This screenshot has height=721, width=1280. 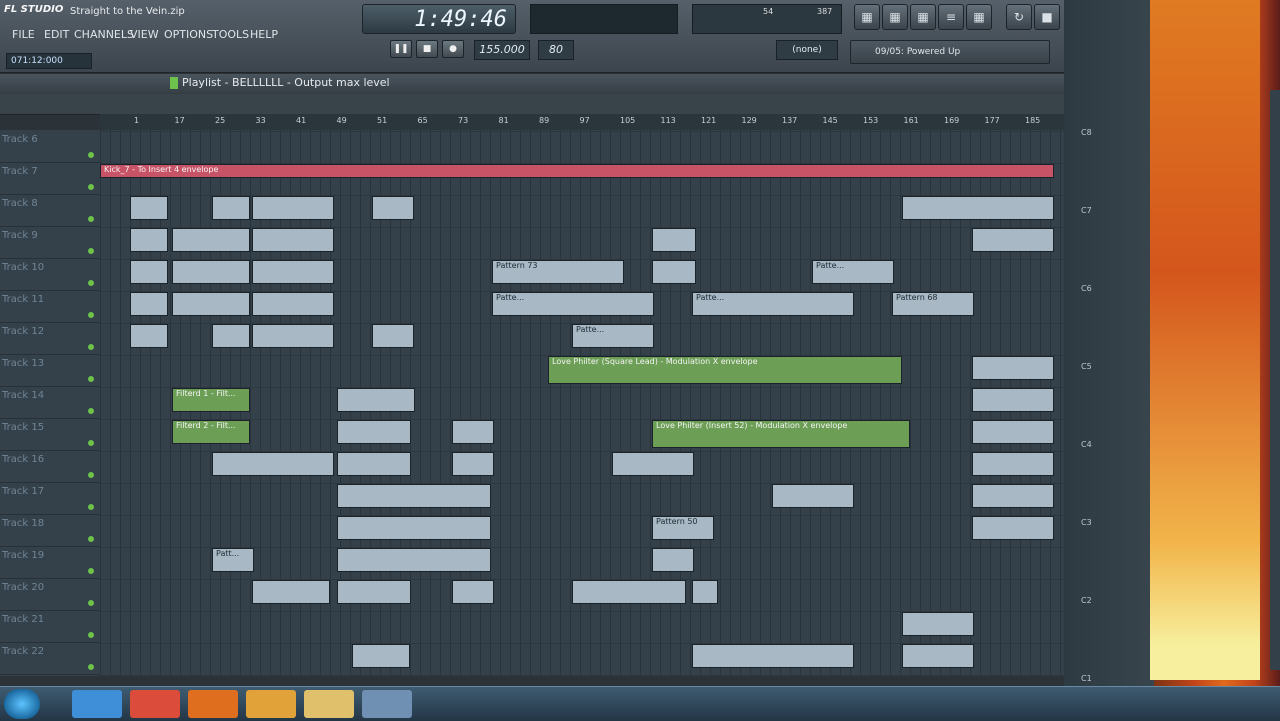 I want to click on track-header: Track 21, so click(x=50, y=626).